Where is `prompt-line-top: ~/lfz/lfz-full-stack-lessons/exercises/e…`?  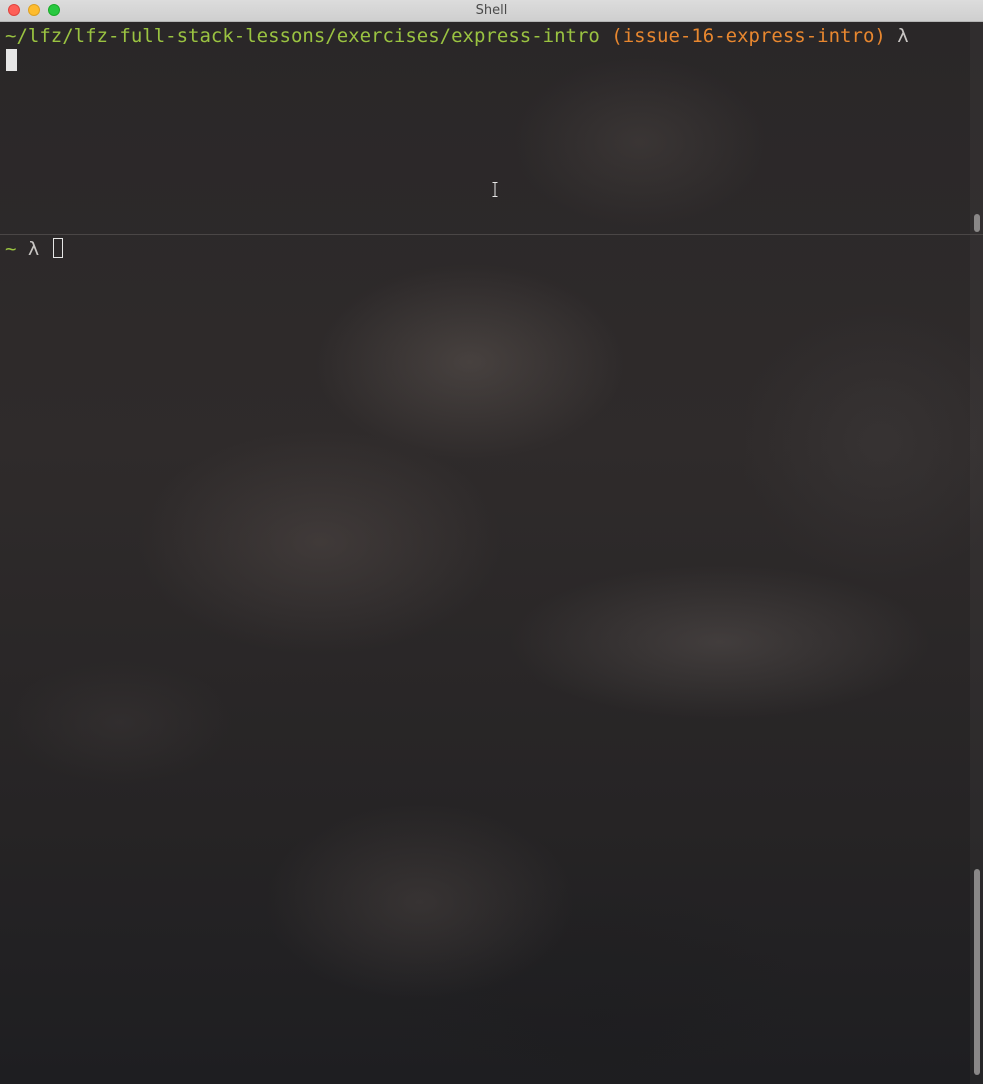 prompt-line-top: ~/lfz/lfz-full-stack-lessons/exercises/e… is located at coordinates (457, 36).